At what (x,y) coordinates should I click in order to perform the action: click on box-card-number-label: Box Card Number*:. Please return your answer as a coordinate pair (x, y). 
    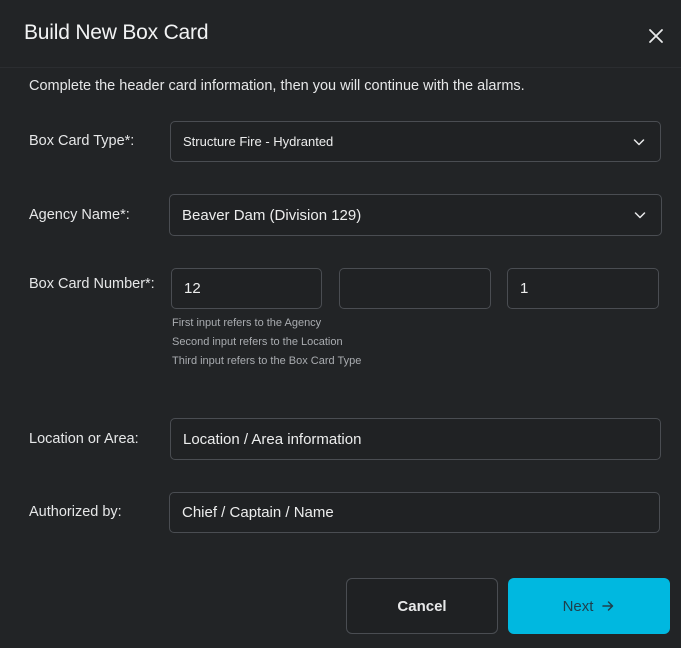
    Looking at the image, I should click on (92, 284).